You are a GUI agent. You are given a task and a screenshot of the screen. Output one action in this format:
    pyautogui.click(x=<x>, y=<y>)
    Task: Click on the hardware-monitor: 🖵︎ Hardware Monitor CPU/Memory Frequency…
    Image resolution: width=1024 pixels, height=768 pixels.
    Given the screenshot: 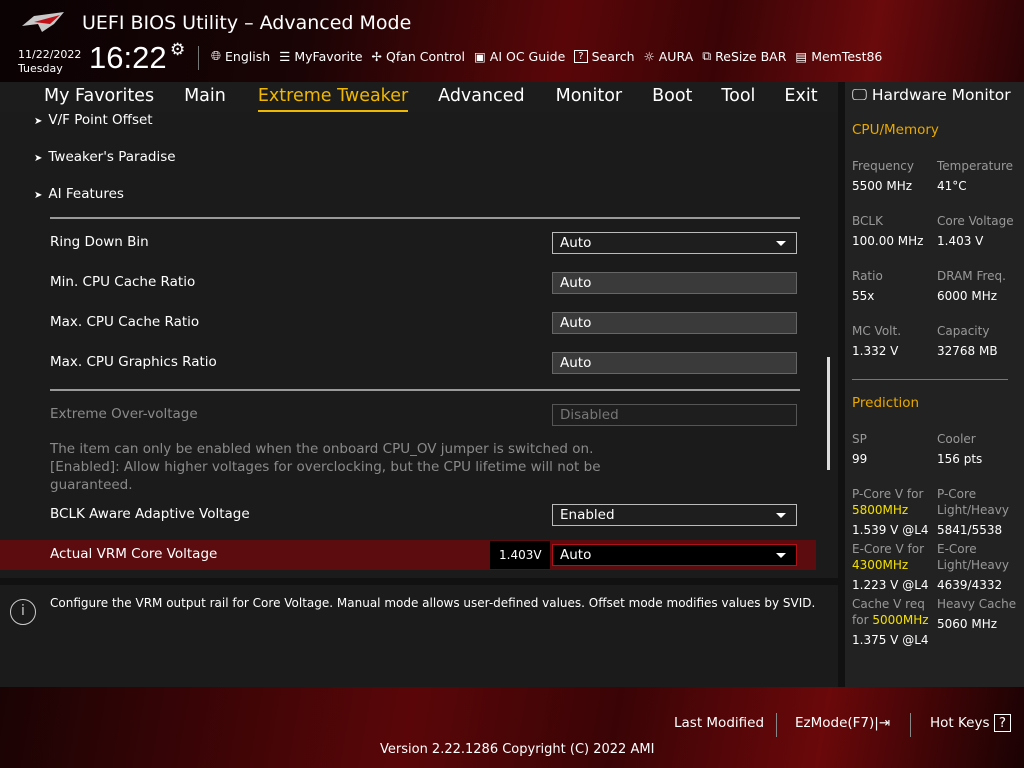 What is the action you would take?
    pyautogui.click(x=934, y=384)
    